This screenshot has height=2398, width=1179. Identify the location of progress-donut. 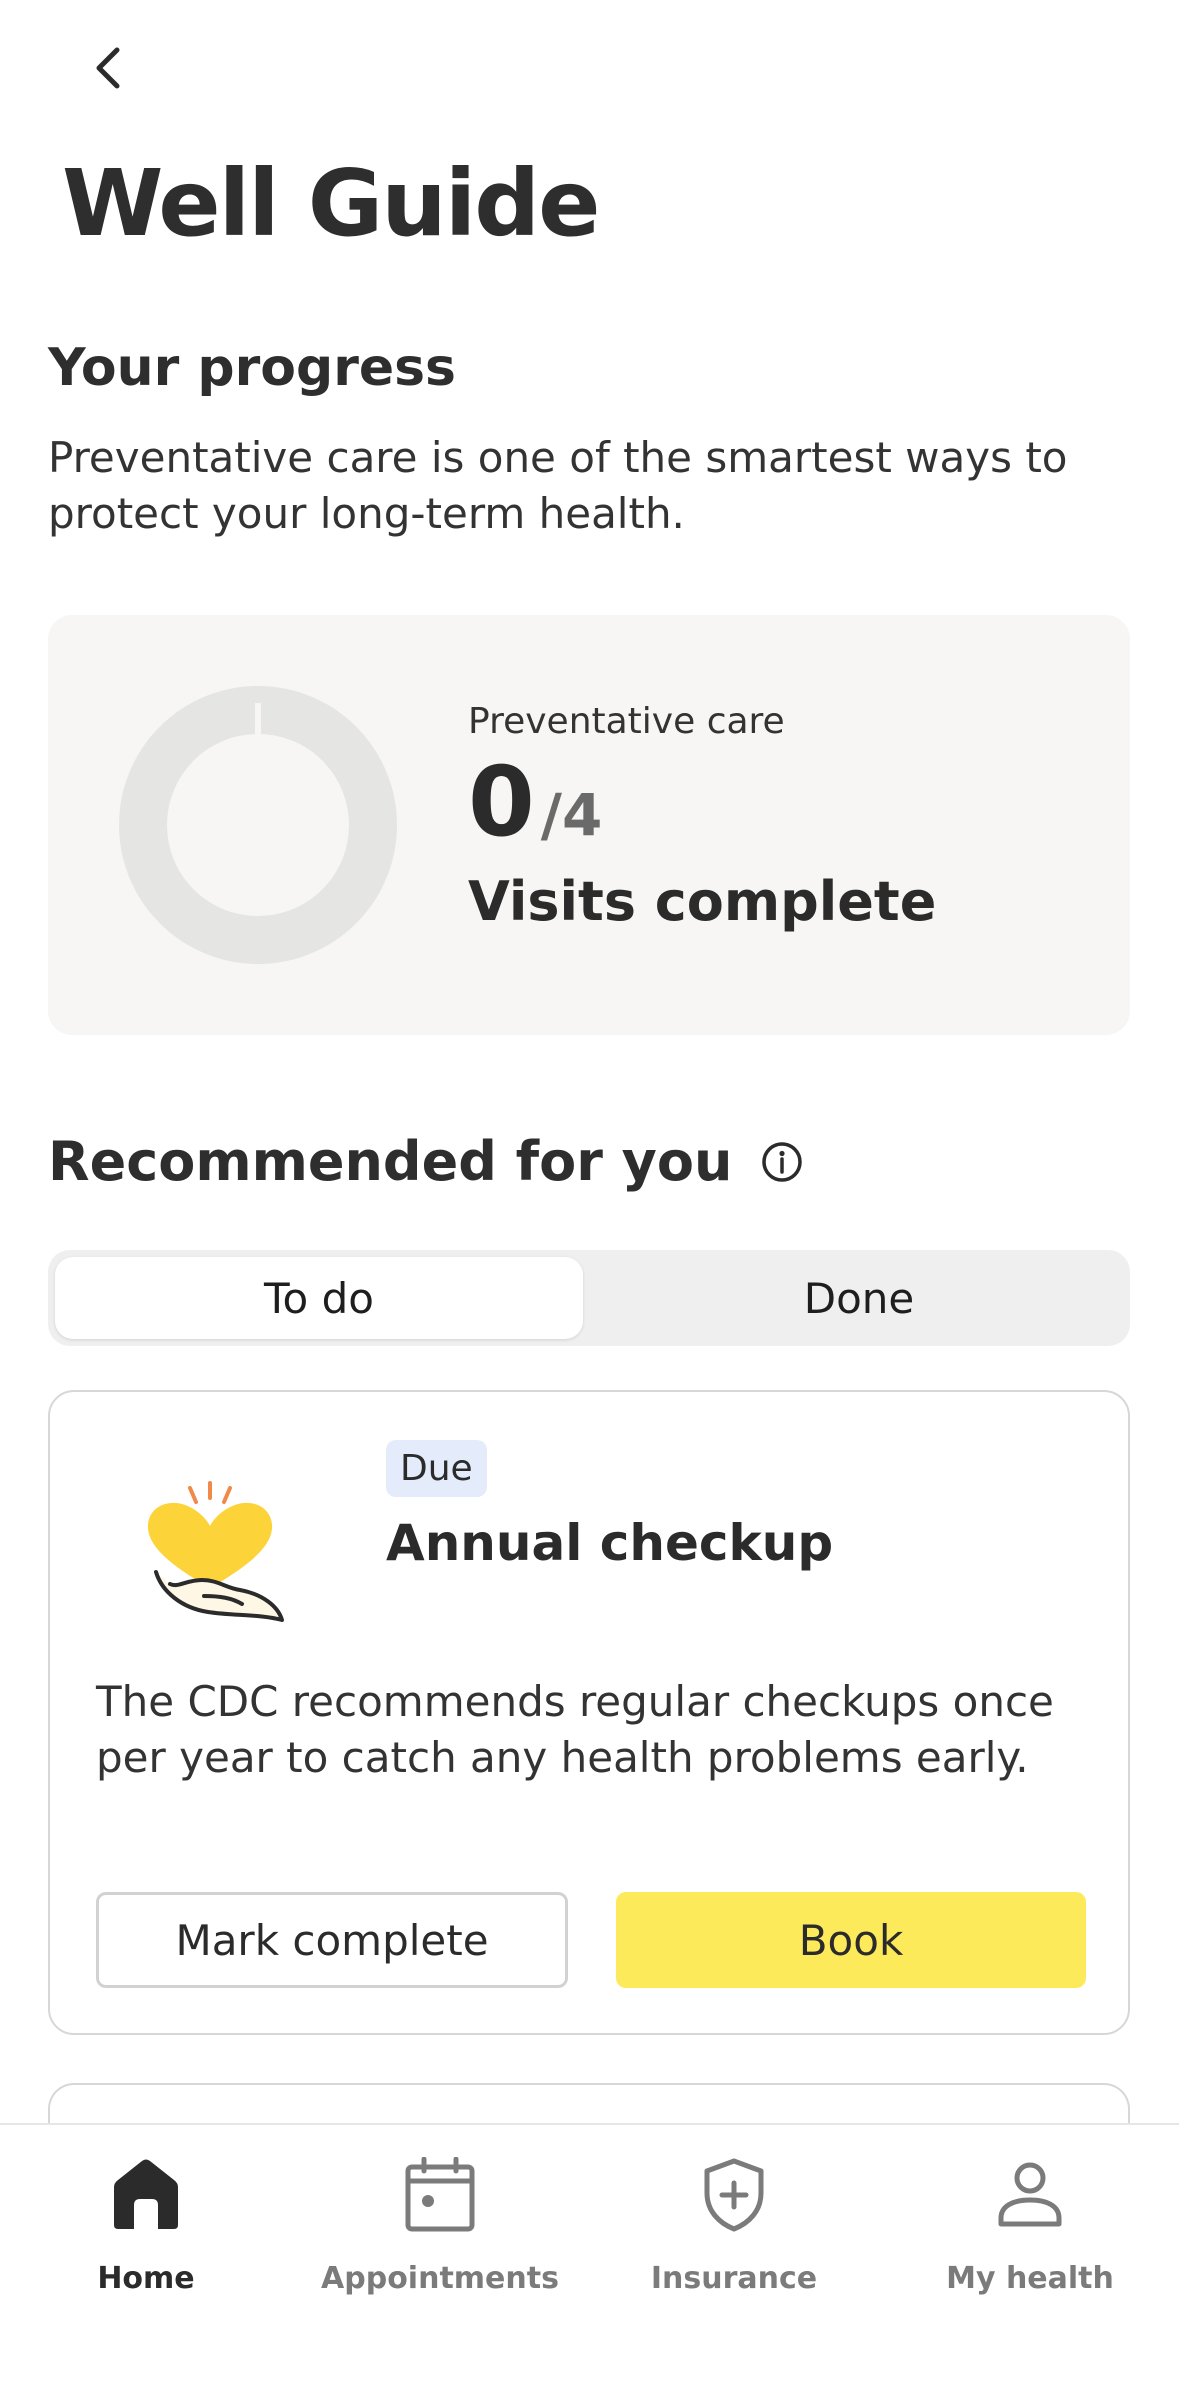
(258, 825).